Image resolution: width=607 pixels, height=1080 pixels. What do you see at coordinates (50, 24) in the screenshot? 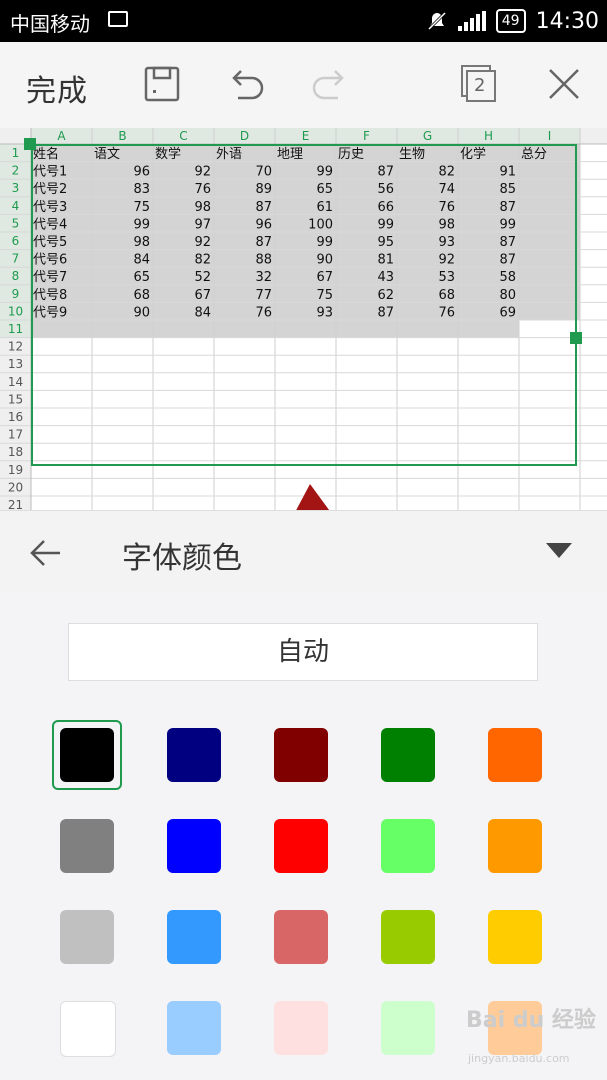
I see `carrier-name: 中国移动` at bounding box center [50, 24].